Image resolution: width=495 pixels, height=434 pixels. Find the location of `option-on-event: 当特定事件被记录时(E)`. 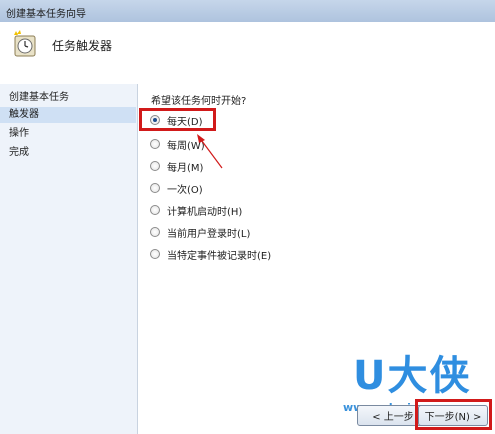

option-on-event: 当特定事件被记录时(E) is located at coordinates (210, 254).